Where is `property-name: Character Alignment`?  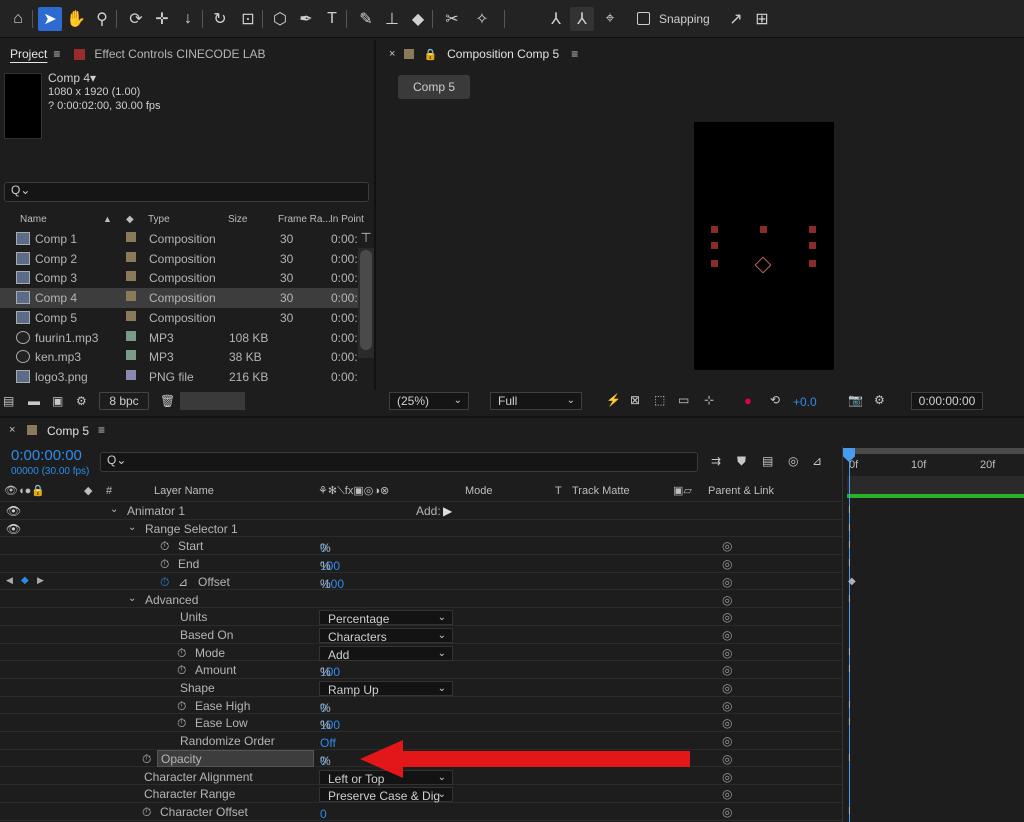
property-name: Character Alignment is located at coordinates (198, 777).